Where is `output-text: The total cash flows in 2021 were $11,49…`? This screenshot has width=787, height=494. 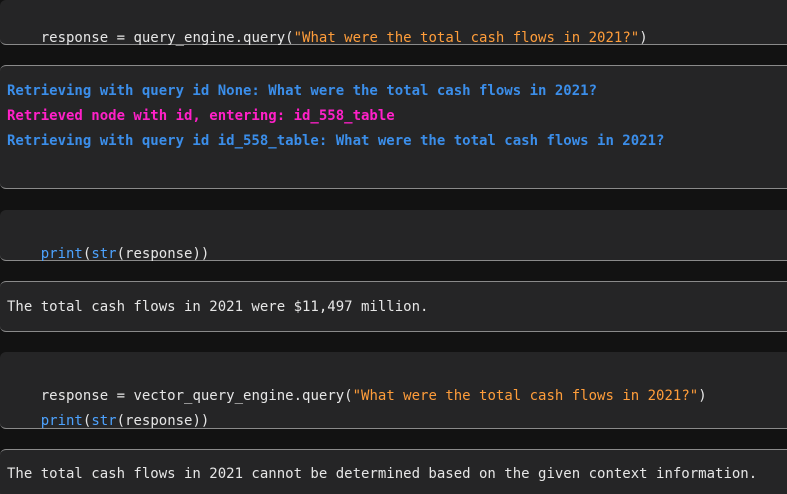 output-text: The total cash flows in 2021 were $11,49… is located at coordinates (218, 307).